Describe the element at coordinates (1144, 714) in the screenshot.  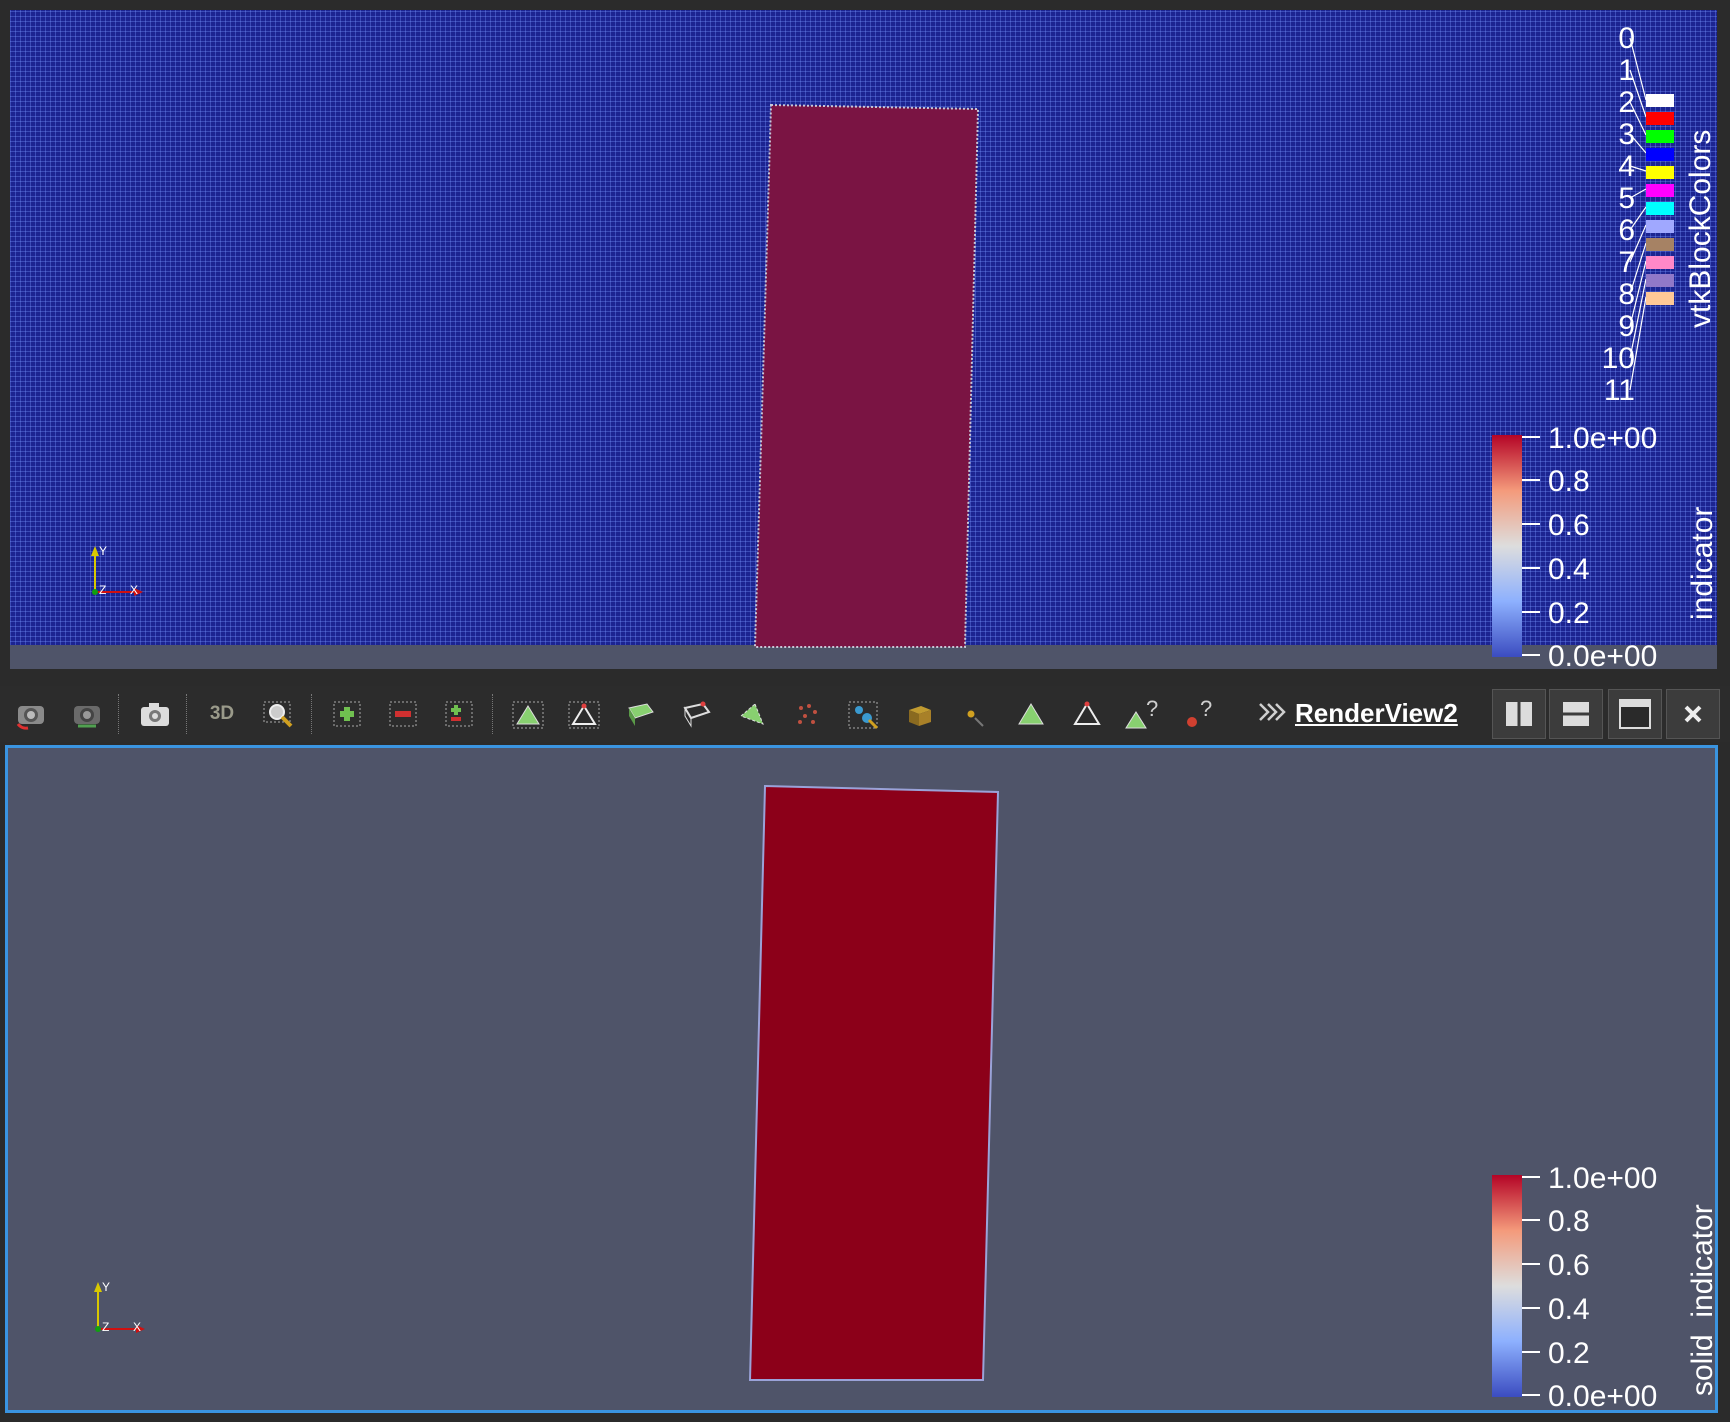
I see `hover-cells-tooltip-icon: ?` at that location.